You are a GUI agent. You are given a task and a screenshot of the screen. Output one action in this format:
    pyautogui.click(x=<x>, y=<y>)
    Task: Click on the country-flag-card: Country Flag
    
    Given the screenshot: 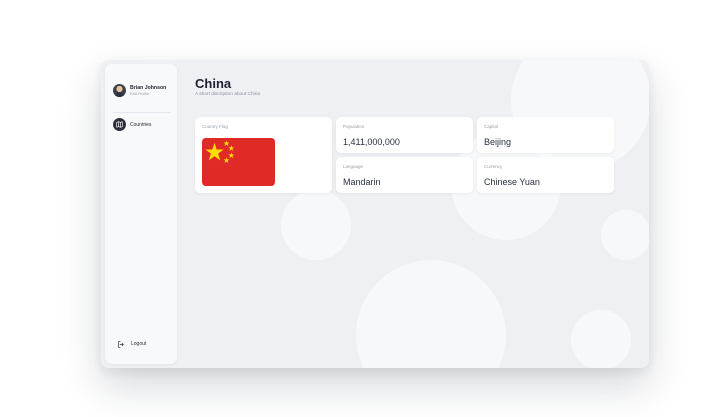 What is the action you would take?
    pyautogui.click(x=263, y=155)
    